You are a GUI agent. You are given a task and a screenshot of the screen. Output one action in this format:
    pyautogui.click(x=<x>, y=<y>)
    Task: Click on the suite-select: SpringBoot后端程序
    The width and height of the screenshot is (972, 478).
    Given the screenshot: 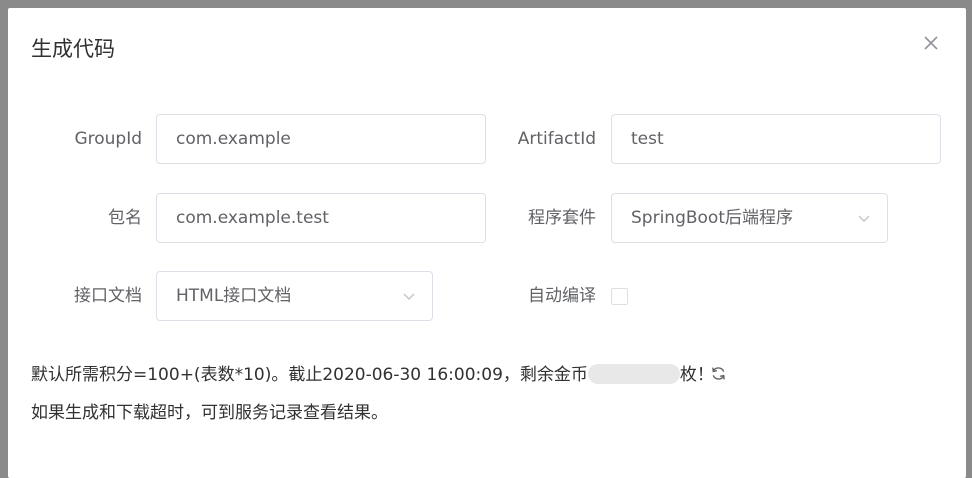 What is the action you would take?
    pyautogui.click(x=749, y=218)
    